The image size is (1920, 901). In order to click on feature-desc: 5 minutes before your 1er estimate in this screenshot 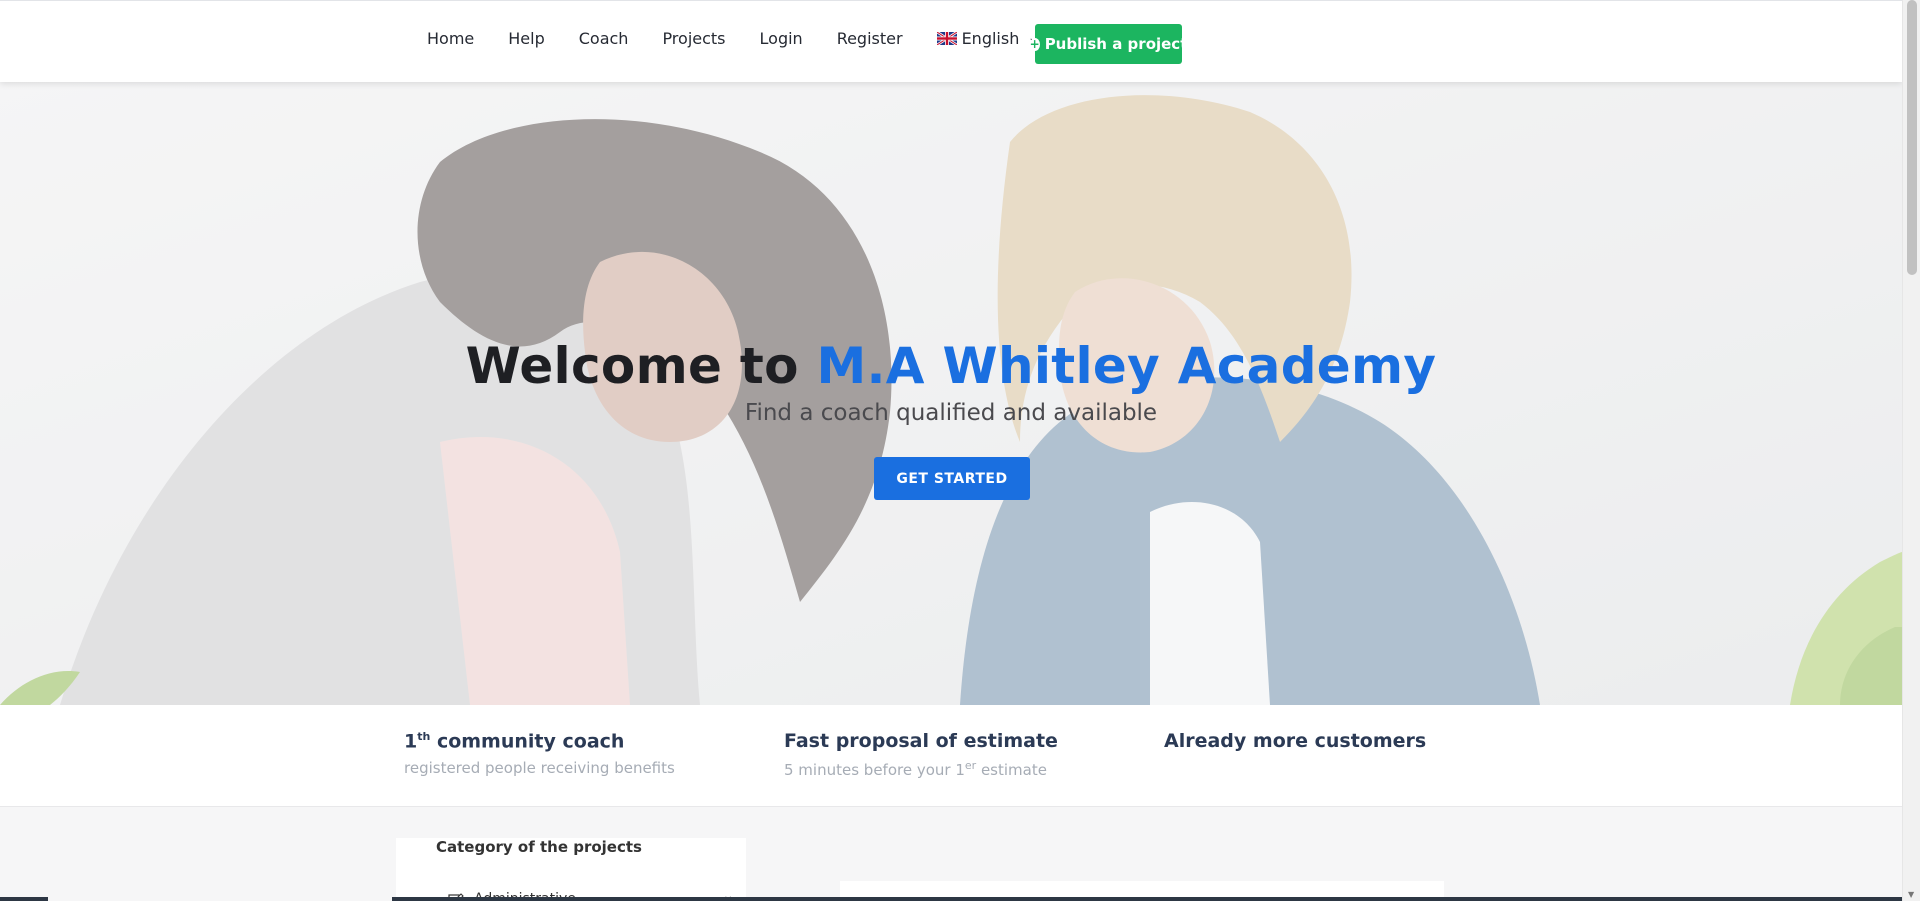, I will do `click(921, 769)`.